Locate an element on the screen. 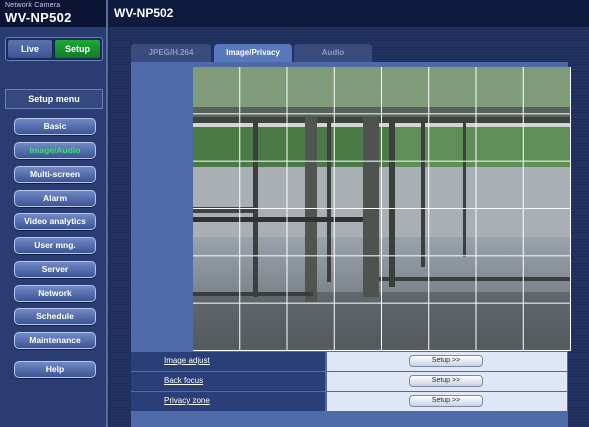 This screenshot has width=589, height=427. setup-row-image-adjust: Image adjust Setup >> is located at coordinates (349, 361).